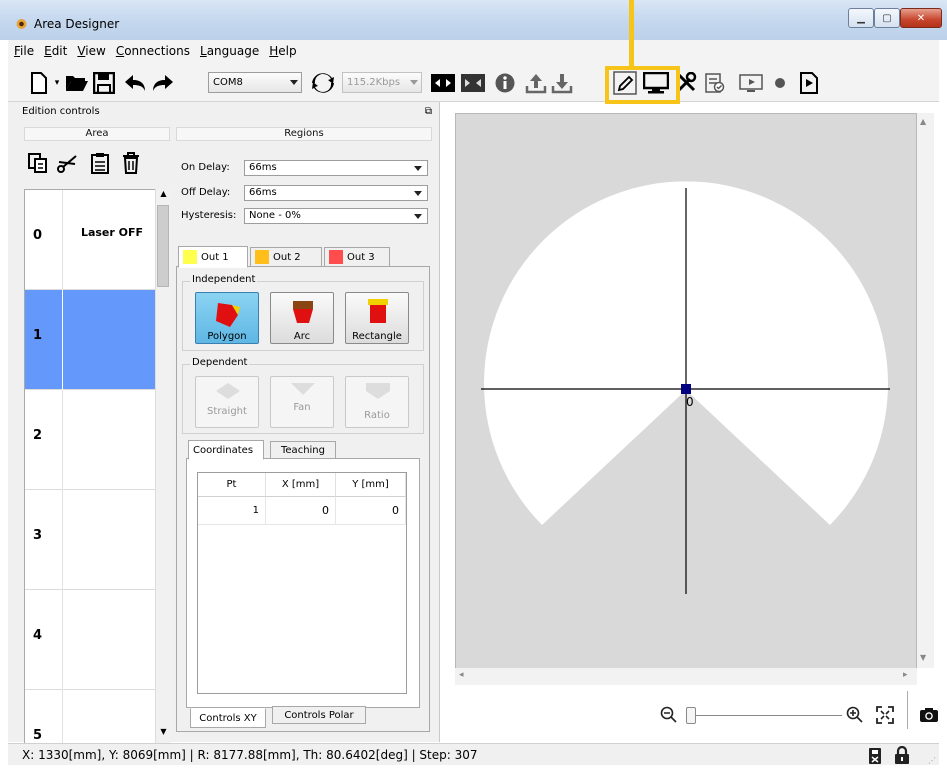 The image size is (947, 770). What do you see at coordinates (885, 715) in the screenshot?
I see `fit-screen-icon` at bounding box center [885, 715].